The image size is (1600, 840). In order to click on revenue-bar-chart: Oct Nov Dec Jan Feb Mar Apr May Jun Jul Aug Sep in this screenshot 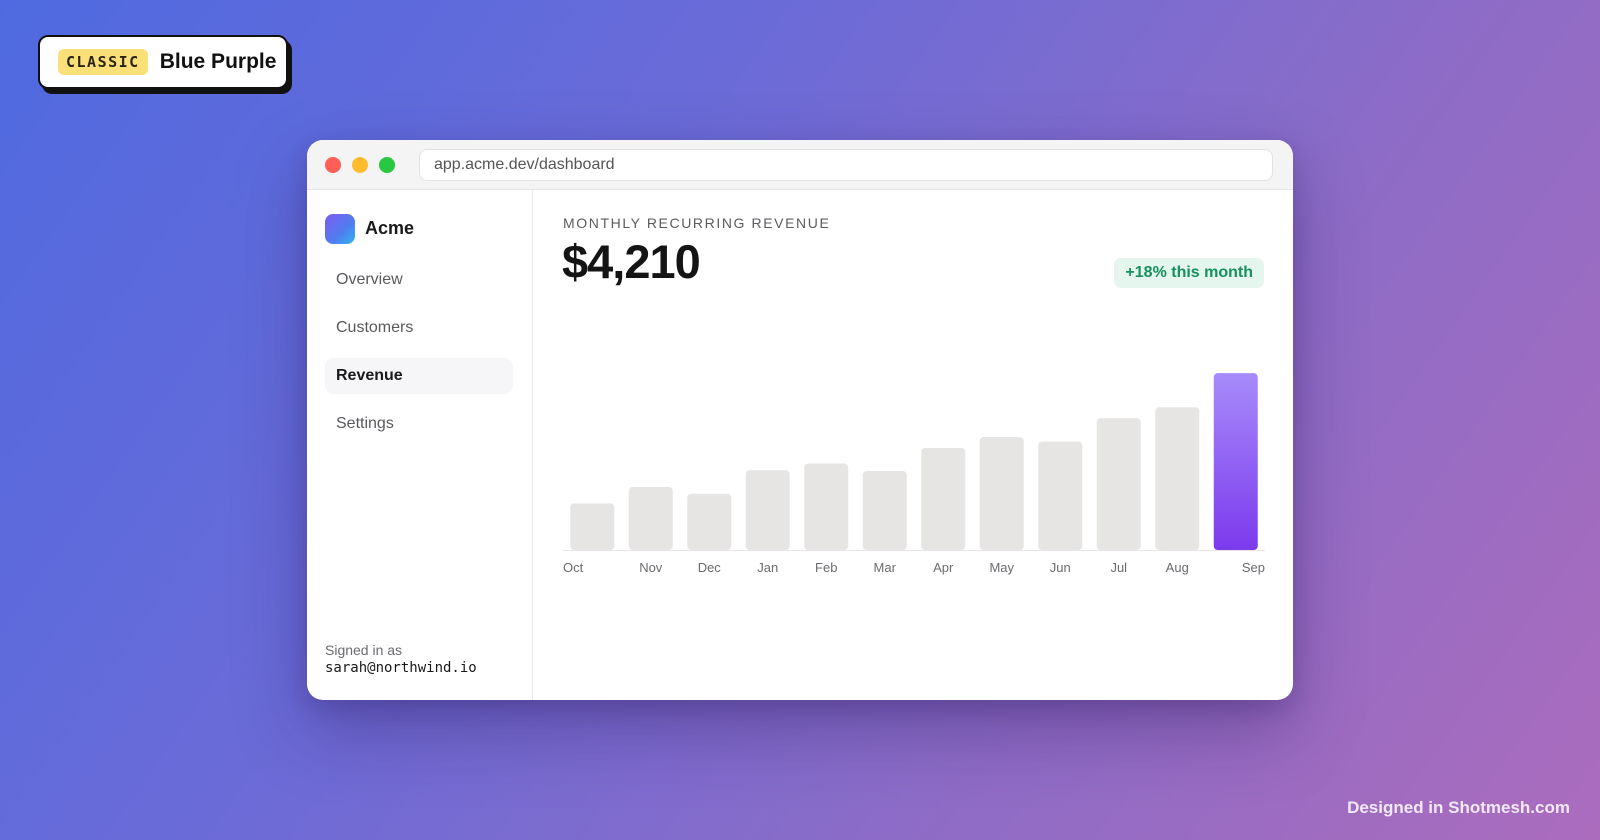, I will do `click(914, 474)`.